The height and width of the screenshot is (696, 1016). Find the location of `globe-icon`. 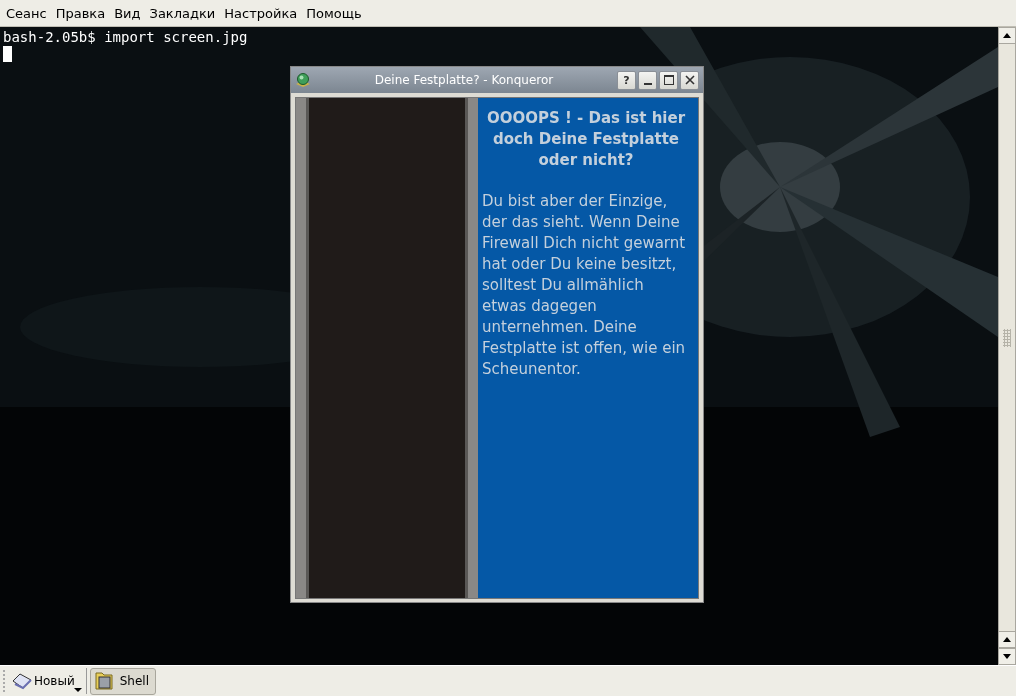

globe-icon is located at coordinates (303, 80).